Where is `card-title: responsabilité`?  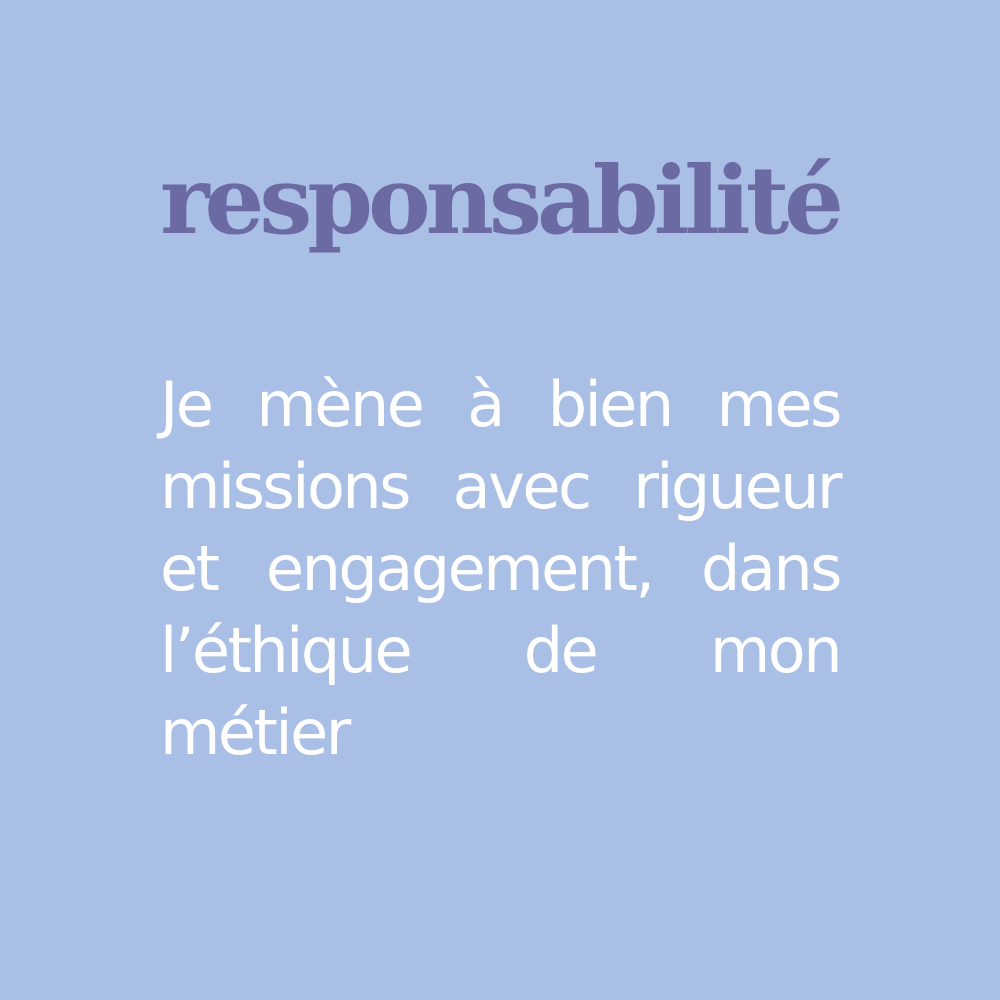
card-title: responsabilité is located at coordinates (502, 201).